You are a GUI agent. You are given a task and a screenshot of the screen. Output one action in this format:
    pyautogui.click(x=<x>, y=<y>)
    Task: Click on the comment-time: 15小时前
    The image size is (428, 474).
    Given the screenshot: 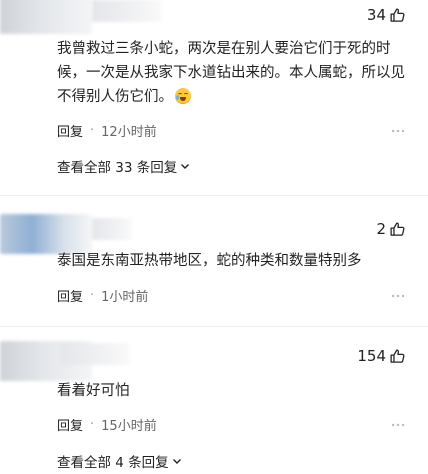 What is the action you would take?
    pyautogui.click(x=129, y=426)
    